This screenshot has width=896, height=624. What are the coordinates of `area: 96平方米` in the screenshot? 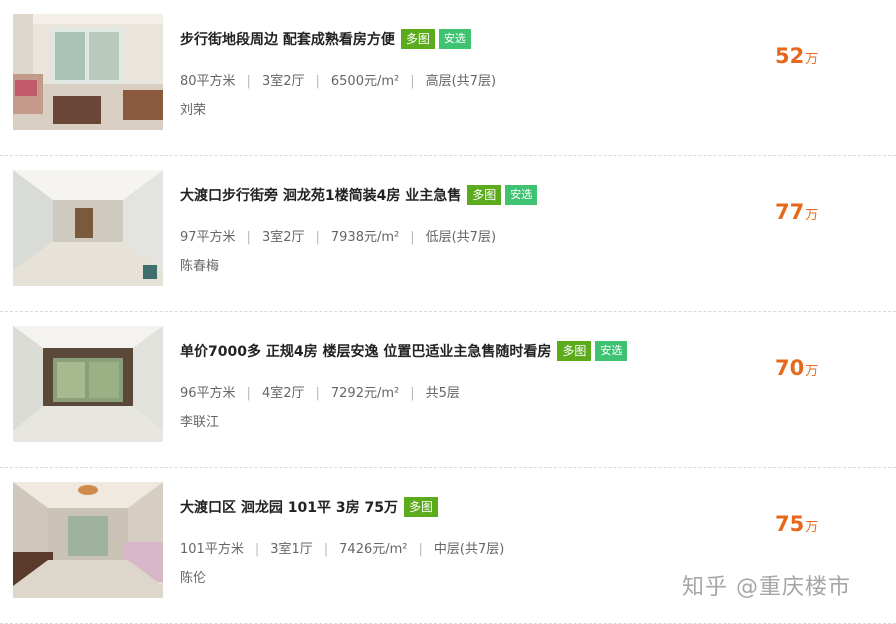 It's located at (208, 393).